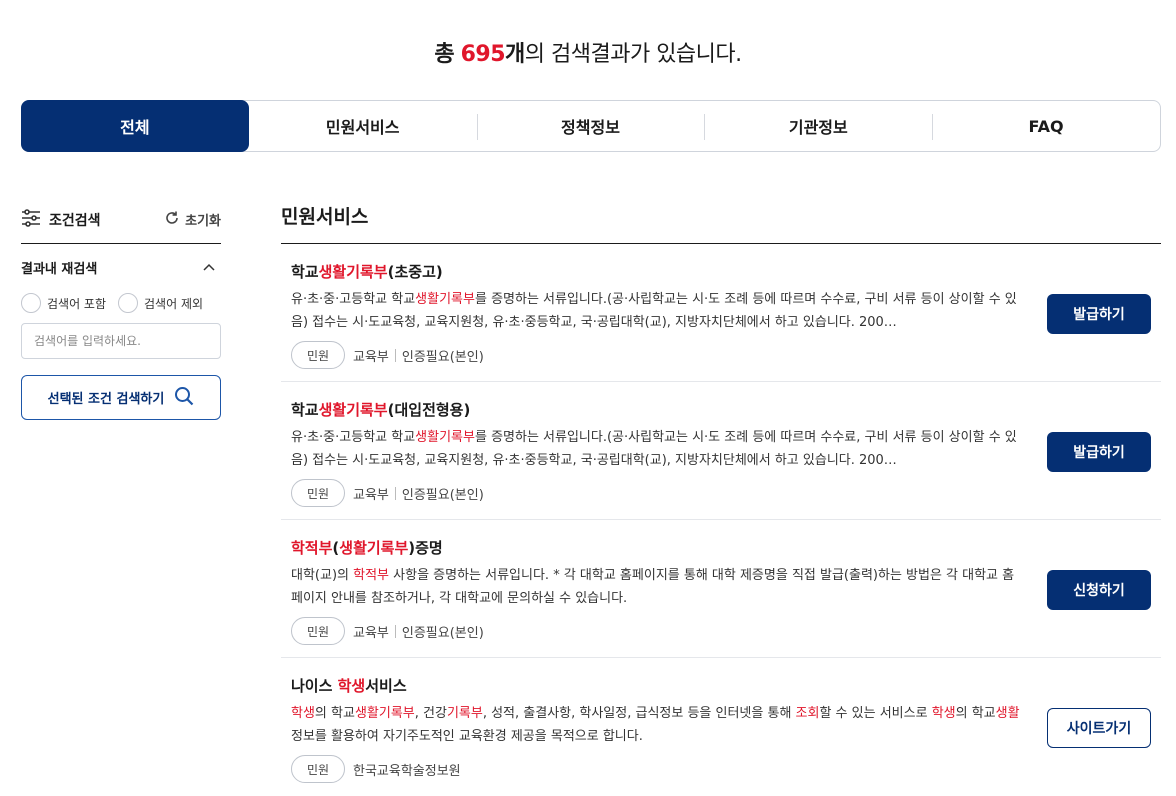 The width and height of the screenshot is (1176, 796). I want to click on search-icon, so click(184, 398).